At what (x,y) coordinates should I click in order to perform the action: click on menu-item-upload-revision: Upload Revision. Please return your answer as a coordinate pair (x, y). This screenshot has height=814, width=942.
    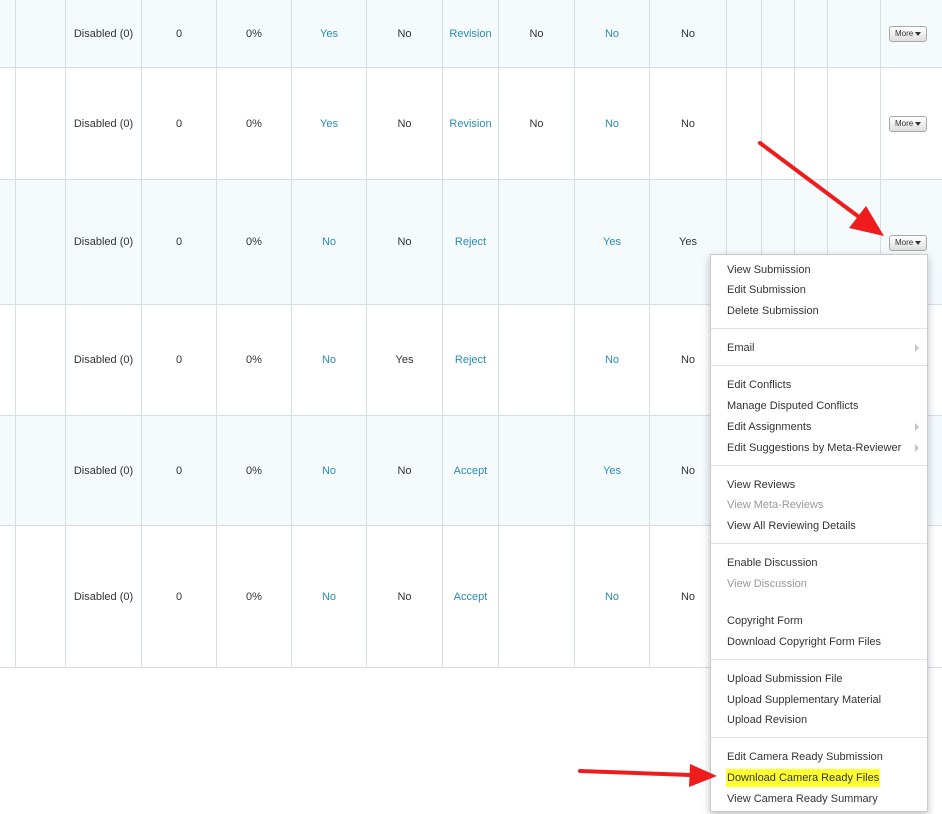
    Looking at the image, I should click on (767, 720).